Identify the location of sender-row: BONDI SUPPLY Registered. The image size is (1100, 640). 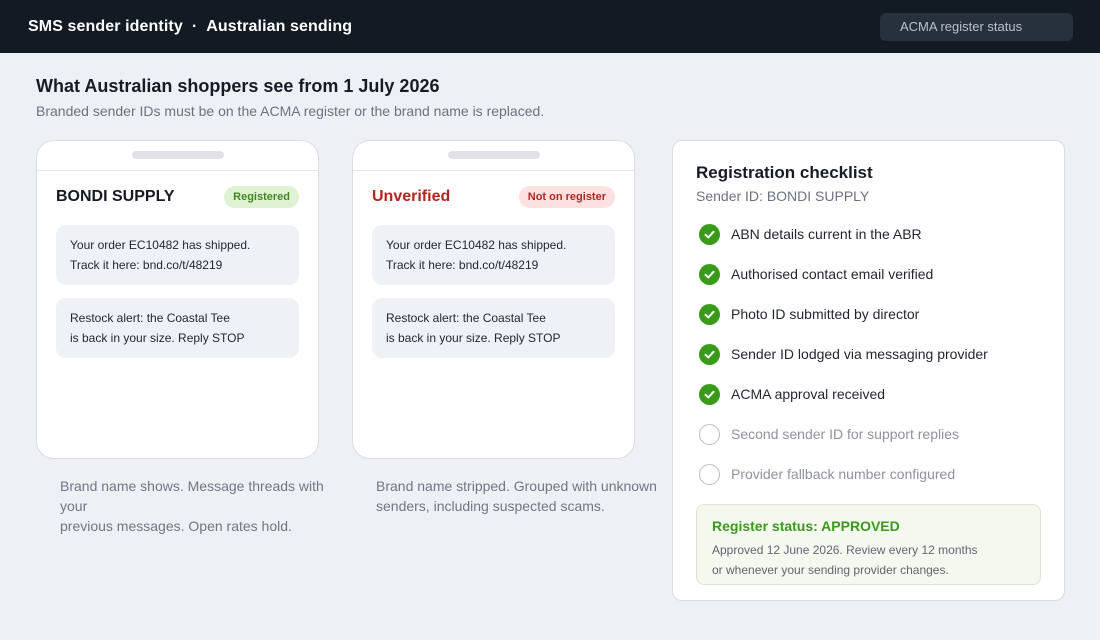
(177, 190).